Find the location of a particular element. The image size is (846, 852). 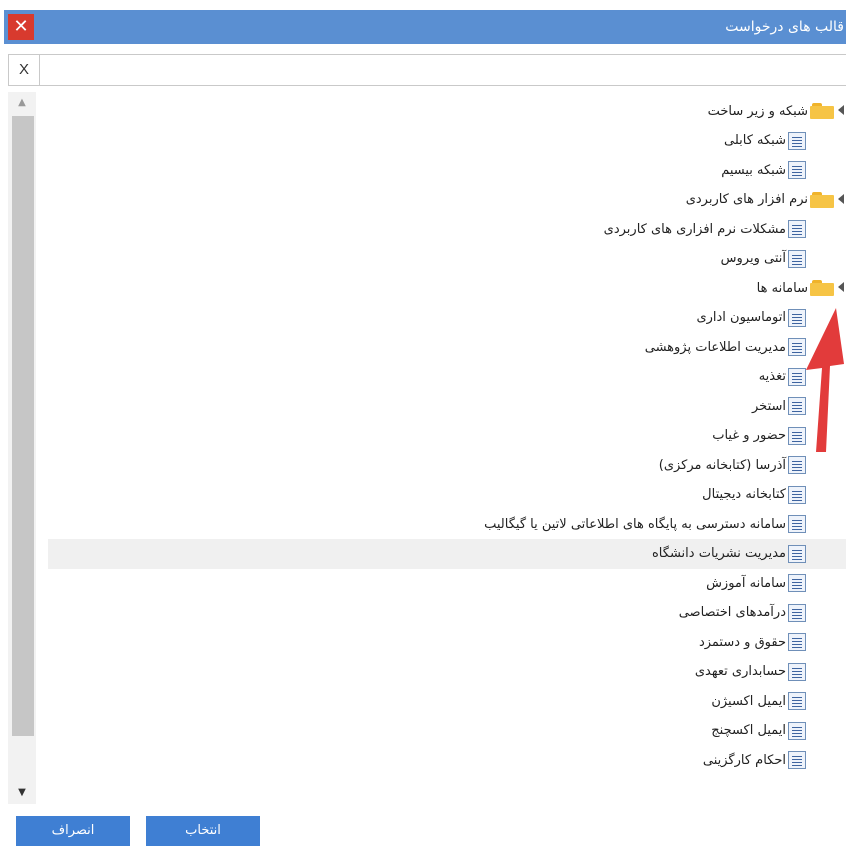

tree-node-content: کتابخانه دیجیتال is located at coordinates (754, 495).